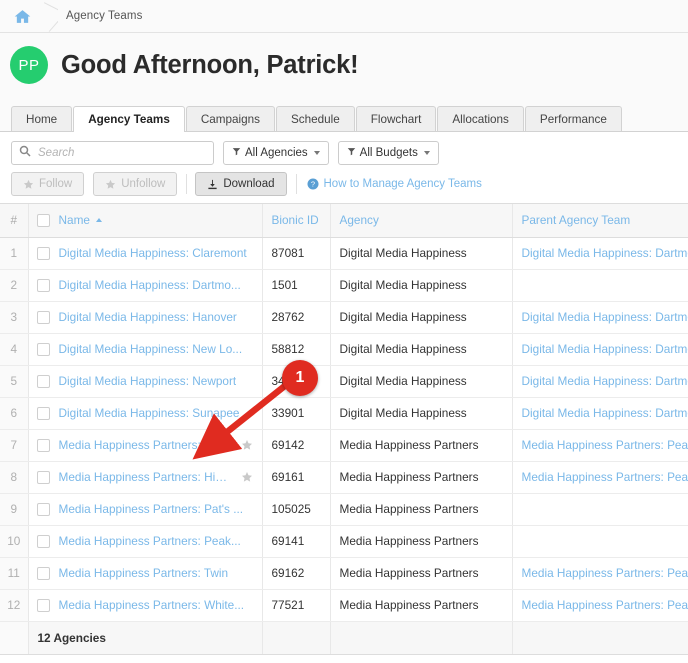 Image resolution: width=688 pixels, height=663 pixels. What do you see at coordinates (421, 317) in the screenshot?
I see `cell-agency: Digital Media Happiness` at bounding box center [421, 317].